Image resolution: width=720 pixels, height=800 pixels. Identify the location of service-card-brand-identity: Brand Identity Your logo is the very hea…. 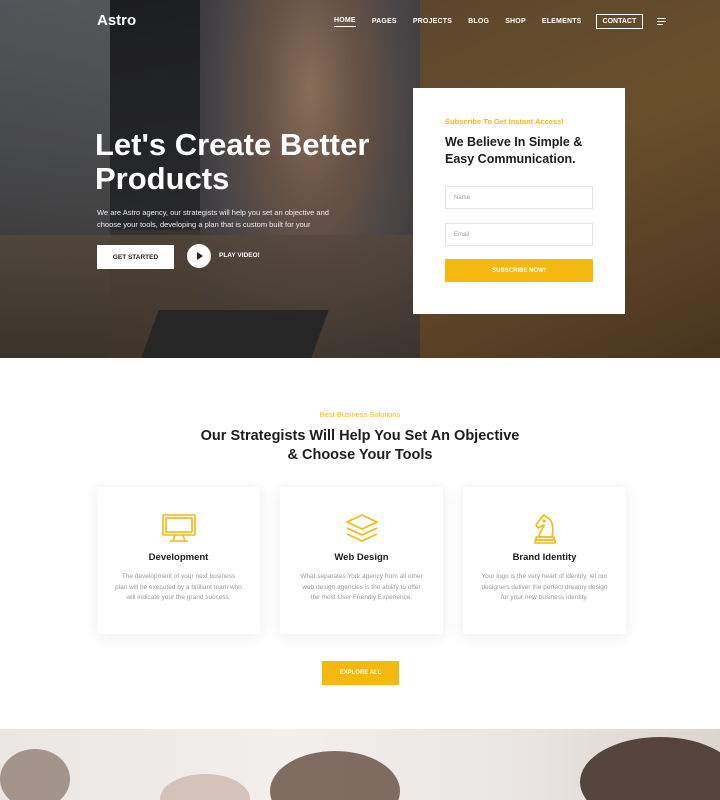
(544, 560).